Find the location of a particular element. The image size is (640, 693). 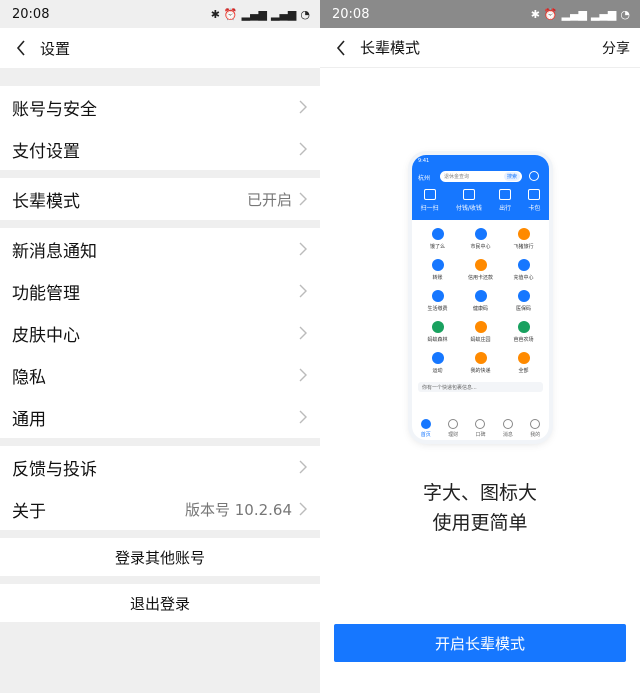

preview-app-item: 生活缴费 is located at coordinates (437, 301).